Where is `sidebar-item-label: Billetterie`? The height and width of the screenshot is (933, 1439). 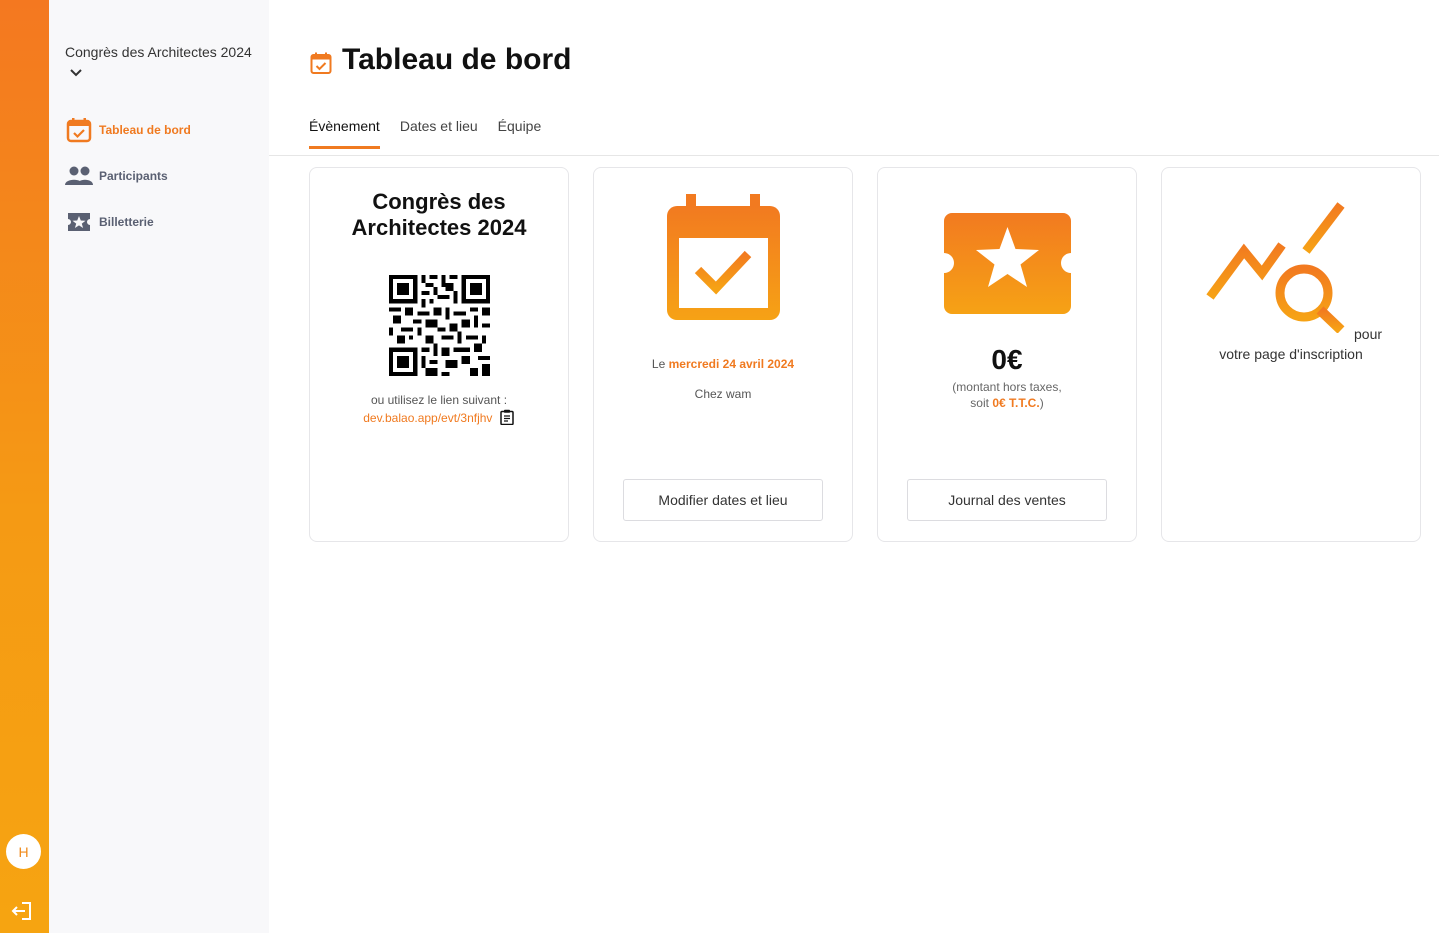
sidebar-item-label: Billetterie is located at coordinates (126, 222).